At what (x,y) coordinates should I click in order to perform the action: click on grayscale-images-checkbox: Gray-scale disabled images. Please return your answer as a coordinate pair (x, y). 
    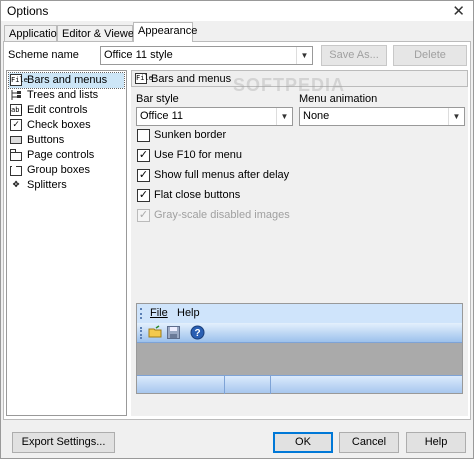
    Looking at the image, I should click on (227, 215).